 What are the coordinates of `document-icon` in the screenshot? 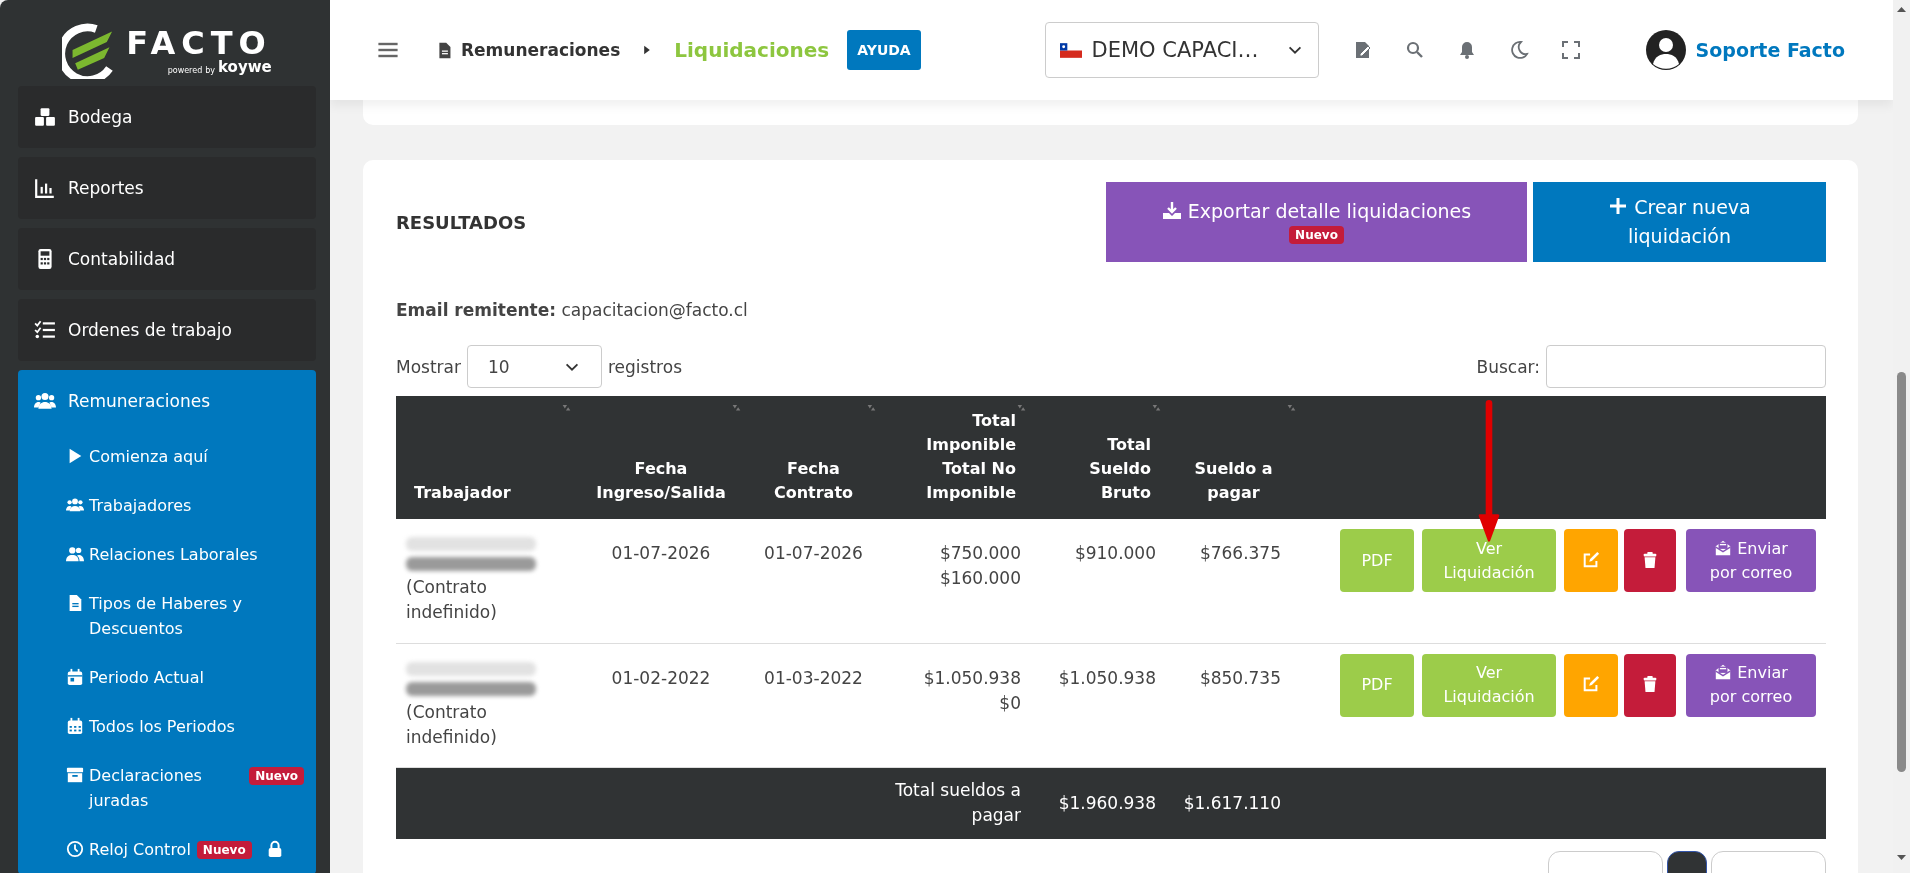 It's located at (444, 50).